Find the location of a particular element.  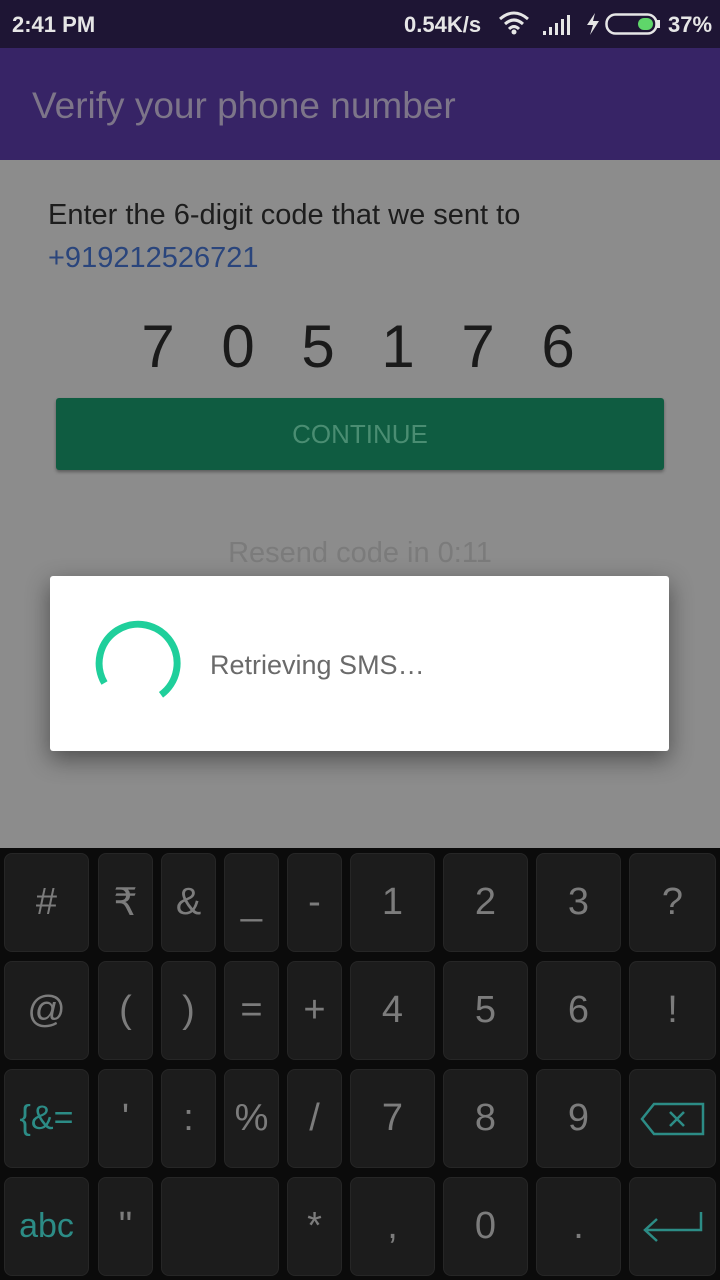

key-label: " is located at coordinates (125, 1226).